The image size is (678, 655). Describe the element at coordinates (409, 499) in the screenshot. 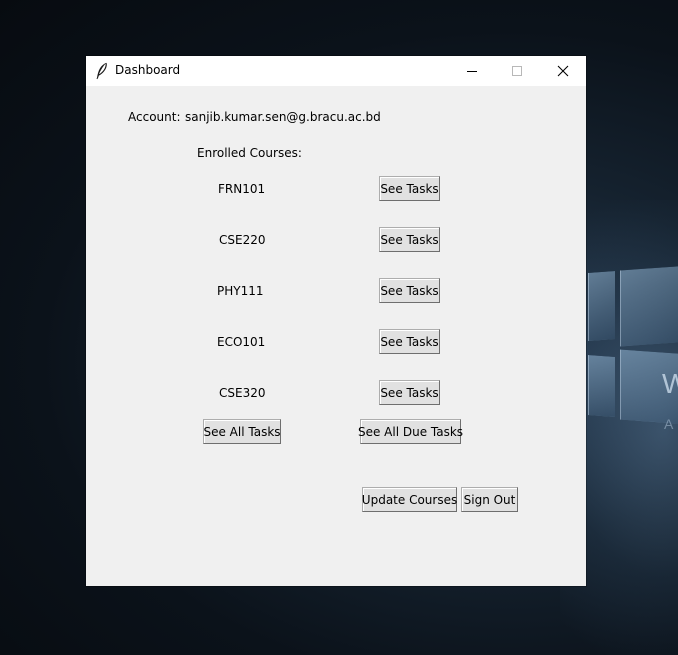

I see `update-courses-button: Update Courses` at that location.